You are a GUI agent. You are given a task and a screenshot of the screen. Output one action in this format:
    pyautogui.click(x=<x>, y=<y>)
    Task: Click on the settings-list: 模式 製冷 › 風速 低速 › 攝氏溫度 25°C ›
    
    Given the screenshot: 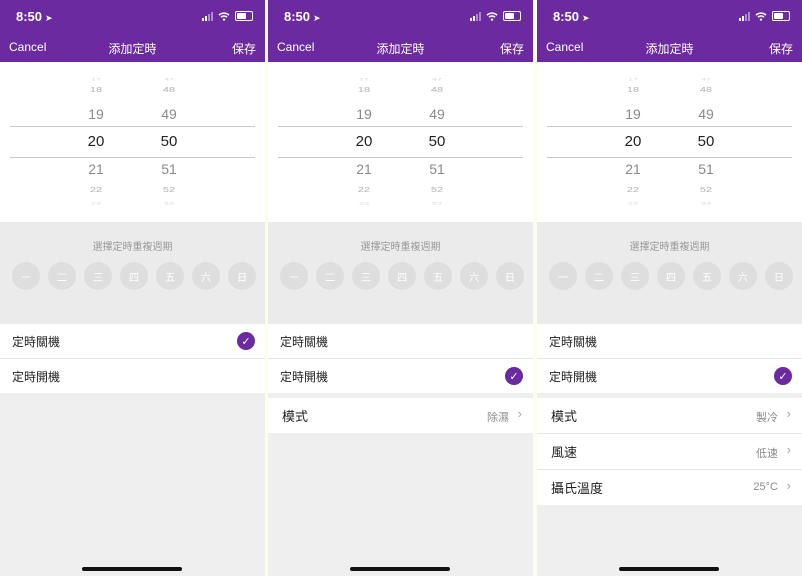 What is the action you would take?
    pyautogui.click(x=669, y=451)
    